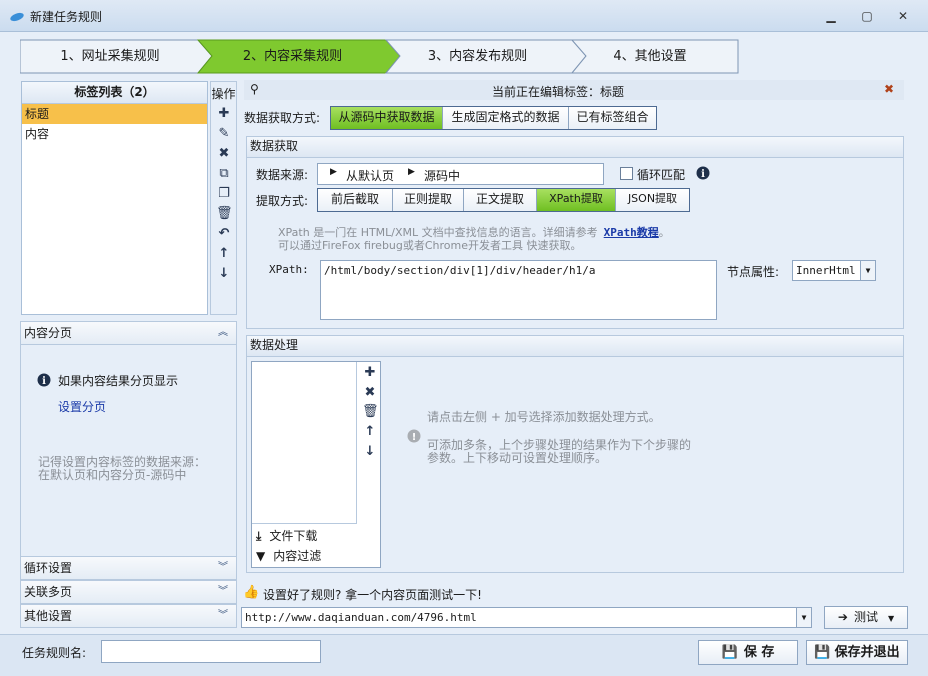 This screenshot has height=676, width=928. I want to click on title-bar: 新建任务规则 ▁ ▢ ✕, so click(464, 16).